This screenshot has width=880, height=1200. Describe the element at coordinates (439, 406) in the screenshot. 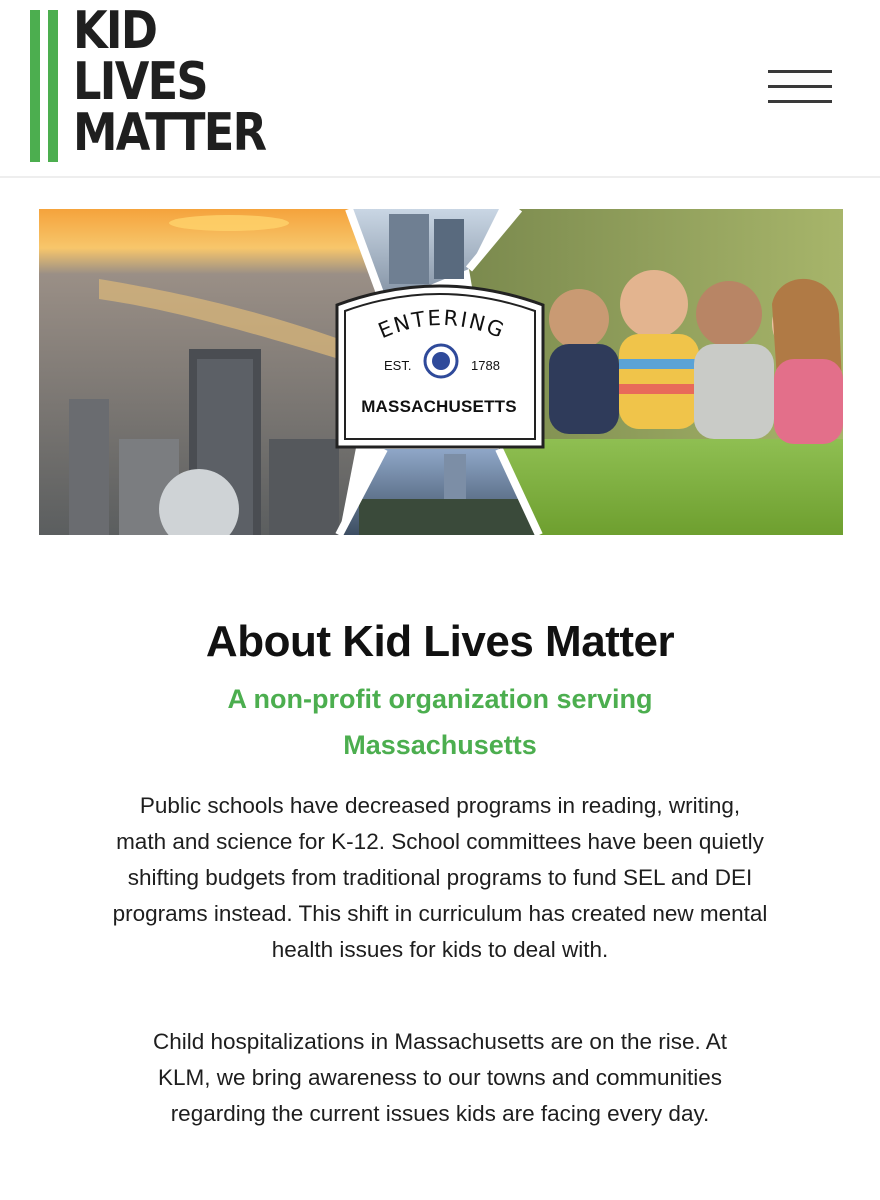

I see `sign-state-label: MASSACHUSETTS` at that location.